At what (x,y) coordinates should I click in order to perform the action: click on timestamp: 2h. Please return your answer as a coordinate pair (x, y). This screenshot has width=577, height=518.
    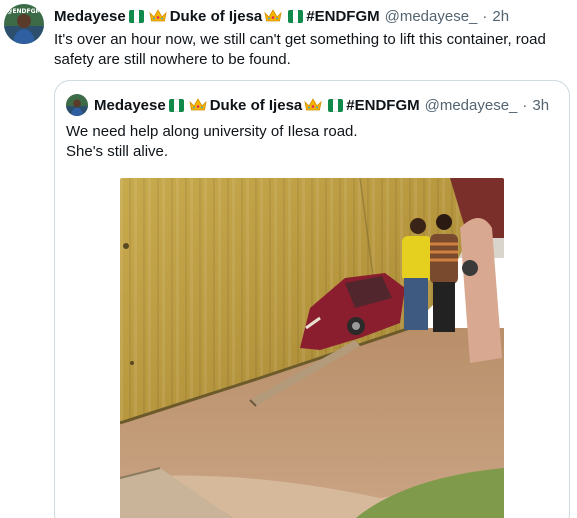
    Looking at the image, I should click on (500, 16).